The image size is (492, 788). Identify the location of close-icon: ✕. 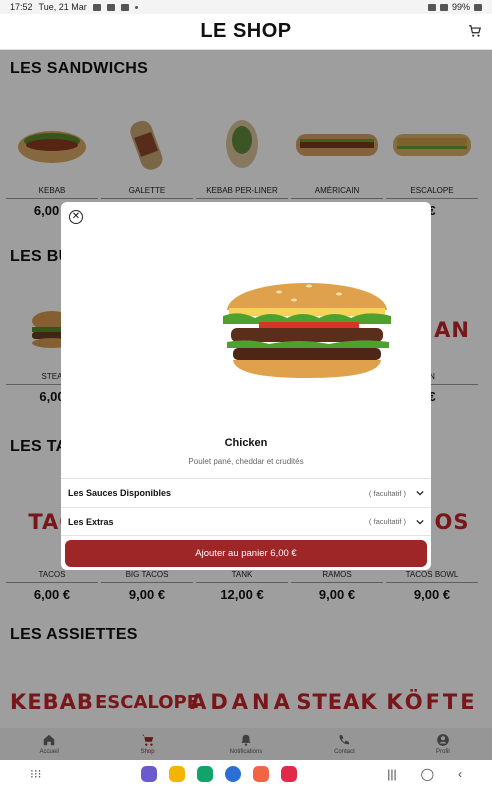
(76, 217).